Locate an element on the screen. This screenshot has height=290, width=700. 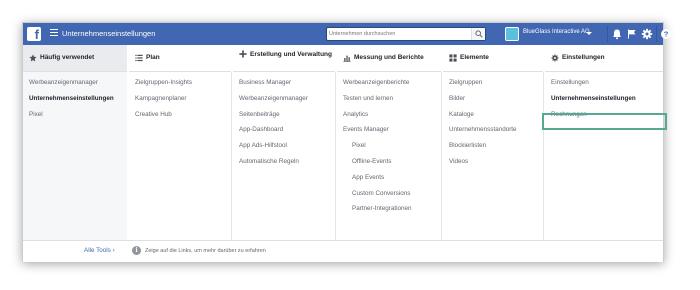
menu-item-bilder: Bilder is located at coordinates (493, 102).